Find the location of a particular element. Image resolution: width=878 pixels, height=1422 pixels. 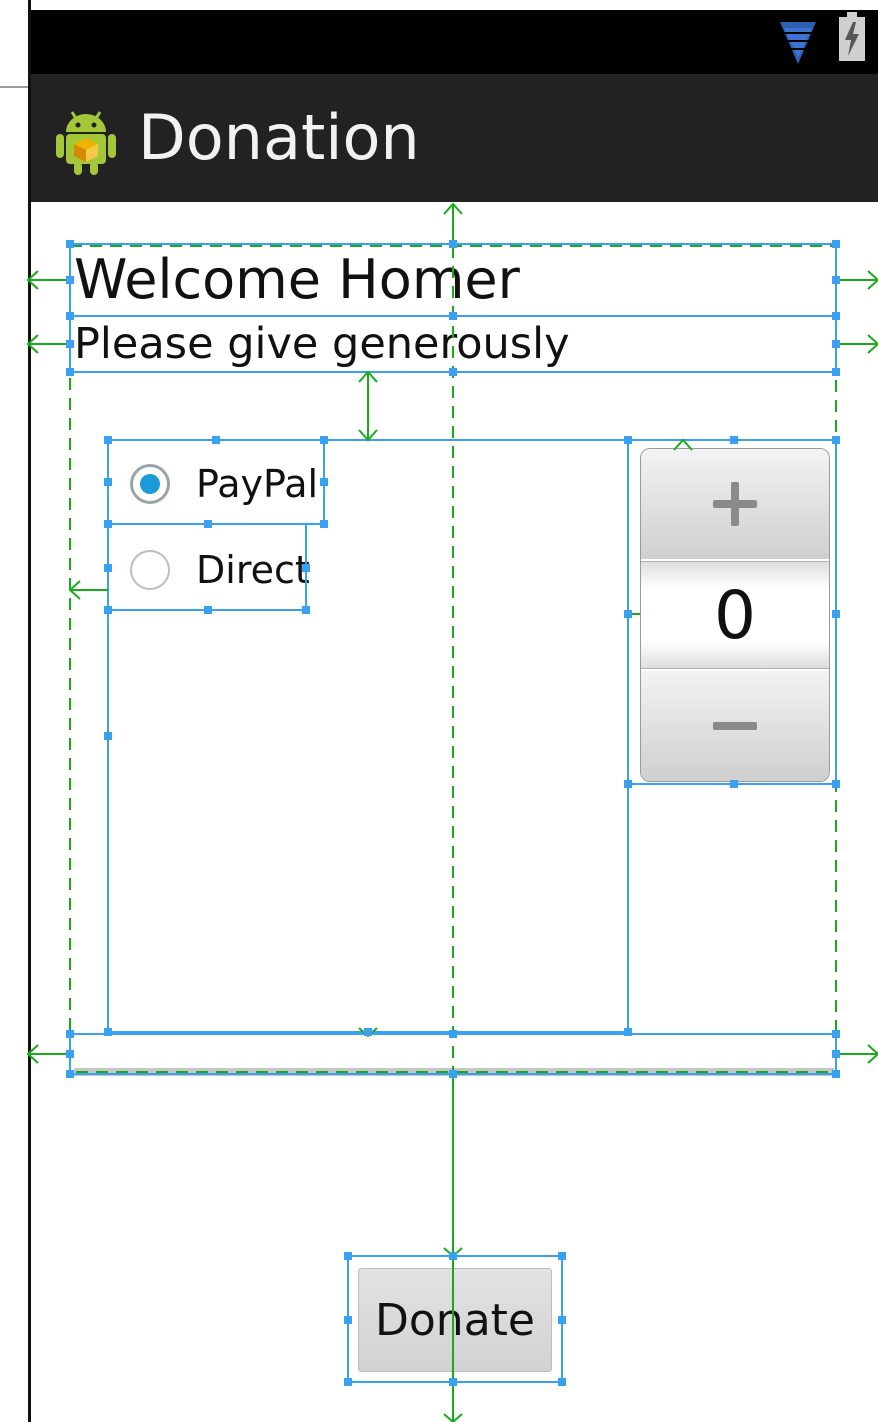

status-bar is located at coordinates (454, 42).